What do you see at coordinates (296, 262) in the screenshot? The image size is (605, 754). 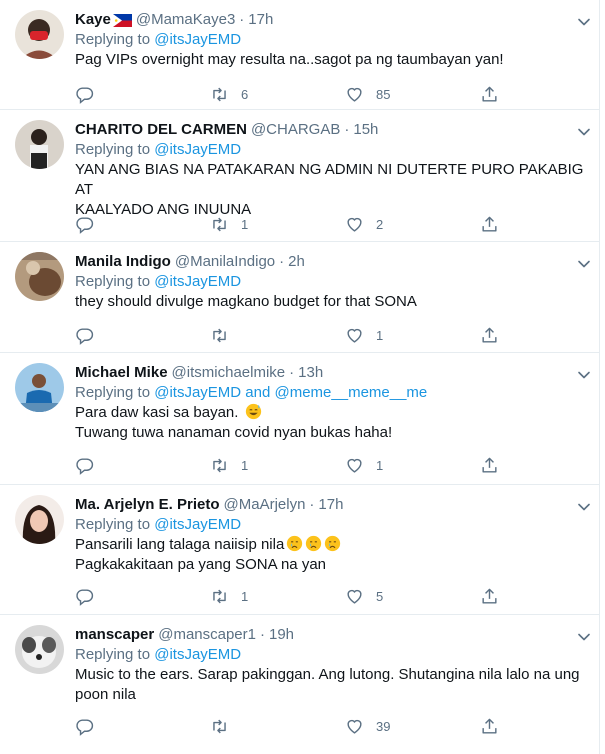 I see `timestamp: 2h` at bounding box center [296, 262].